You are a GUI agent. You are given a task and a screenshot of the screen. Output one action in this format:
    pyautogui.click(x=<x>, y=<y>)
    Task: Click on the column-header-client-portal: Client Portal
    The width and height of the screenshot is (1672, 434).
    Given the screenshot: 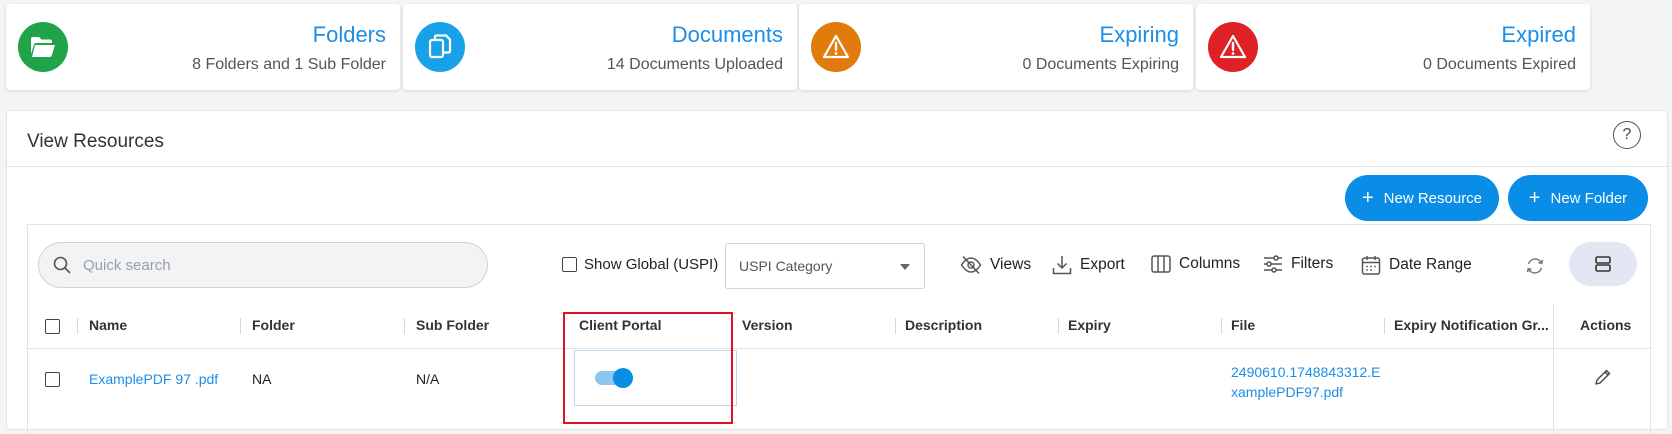 What is the action you would take?
    pyautogui.click(x=620, y=325)
    